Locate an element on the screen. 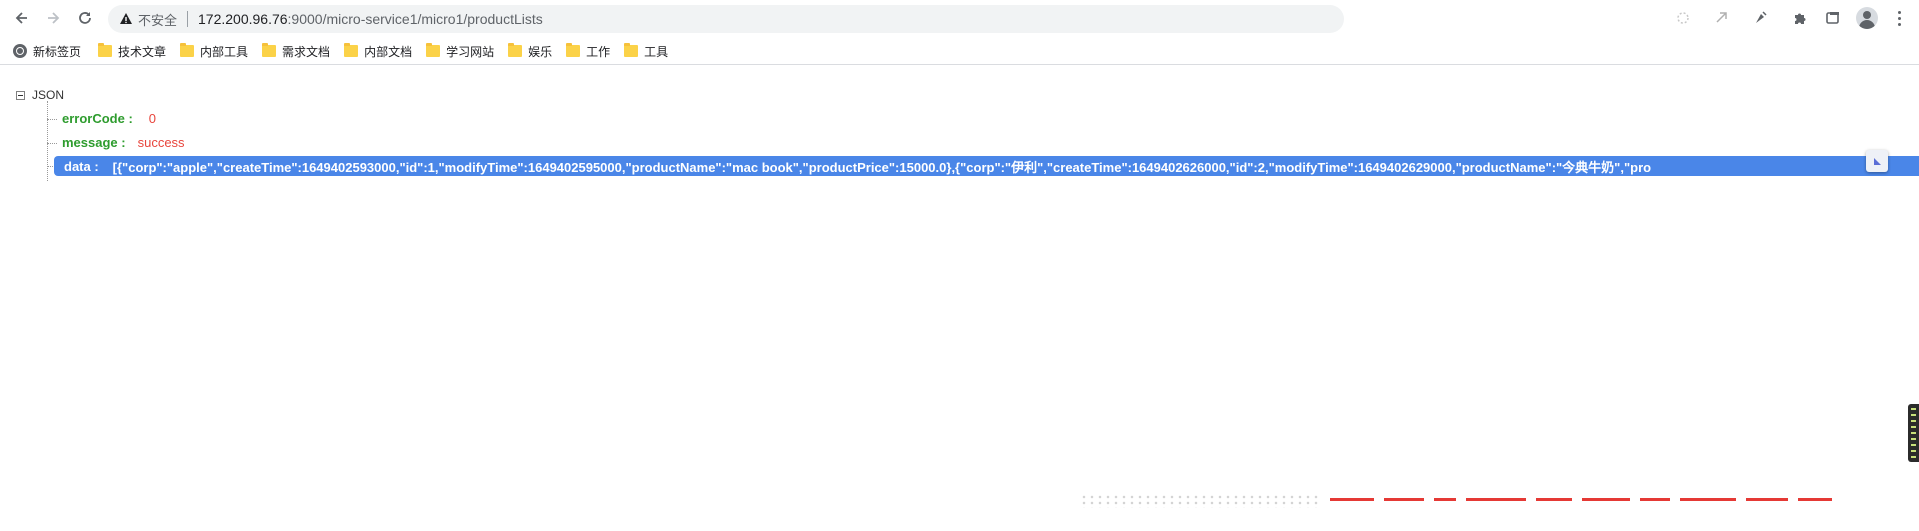  bookmark-label: 需求文档 is located at coordinates (306, 51).